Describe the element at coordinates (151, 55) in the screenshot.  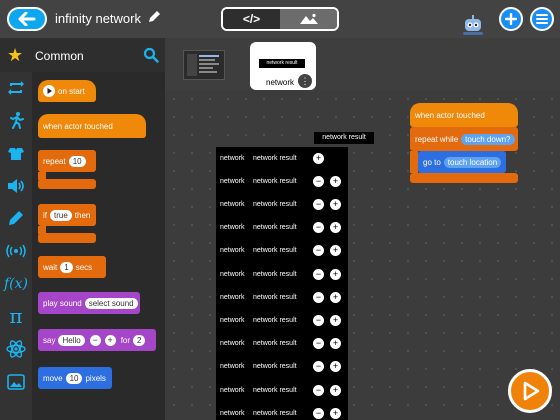
I see `search-icon` at that location.